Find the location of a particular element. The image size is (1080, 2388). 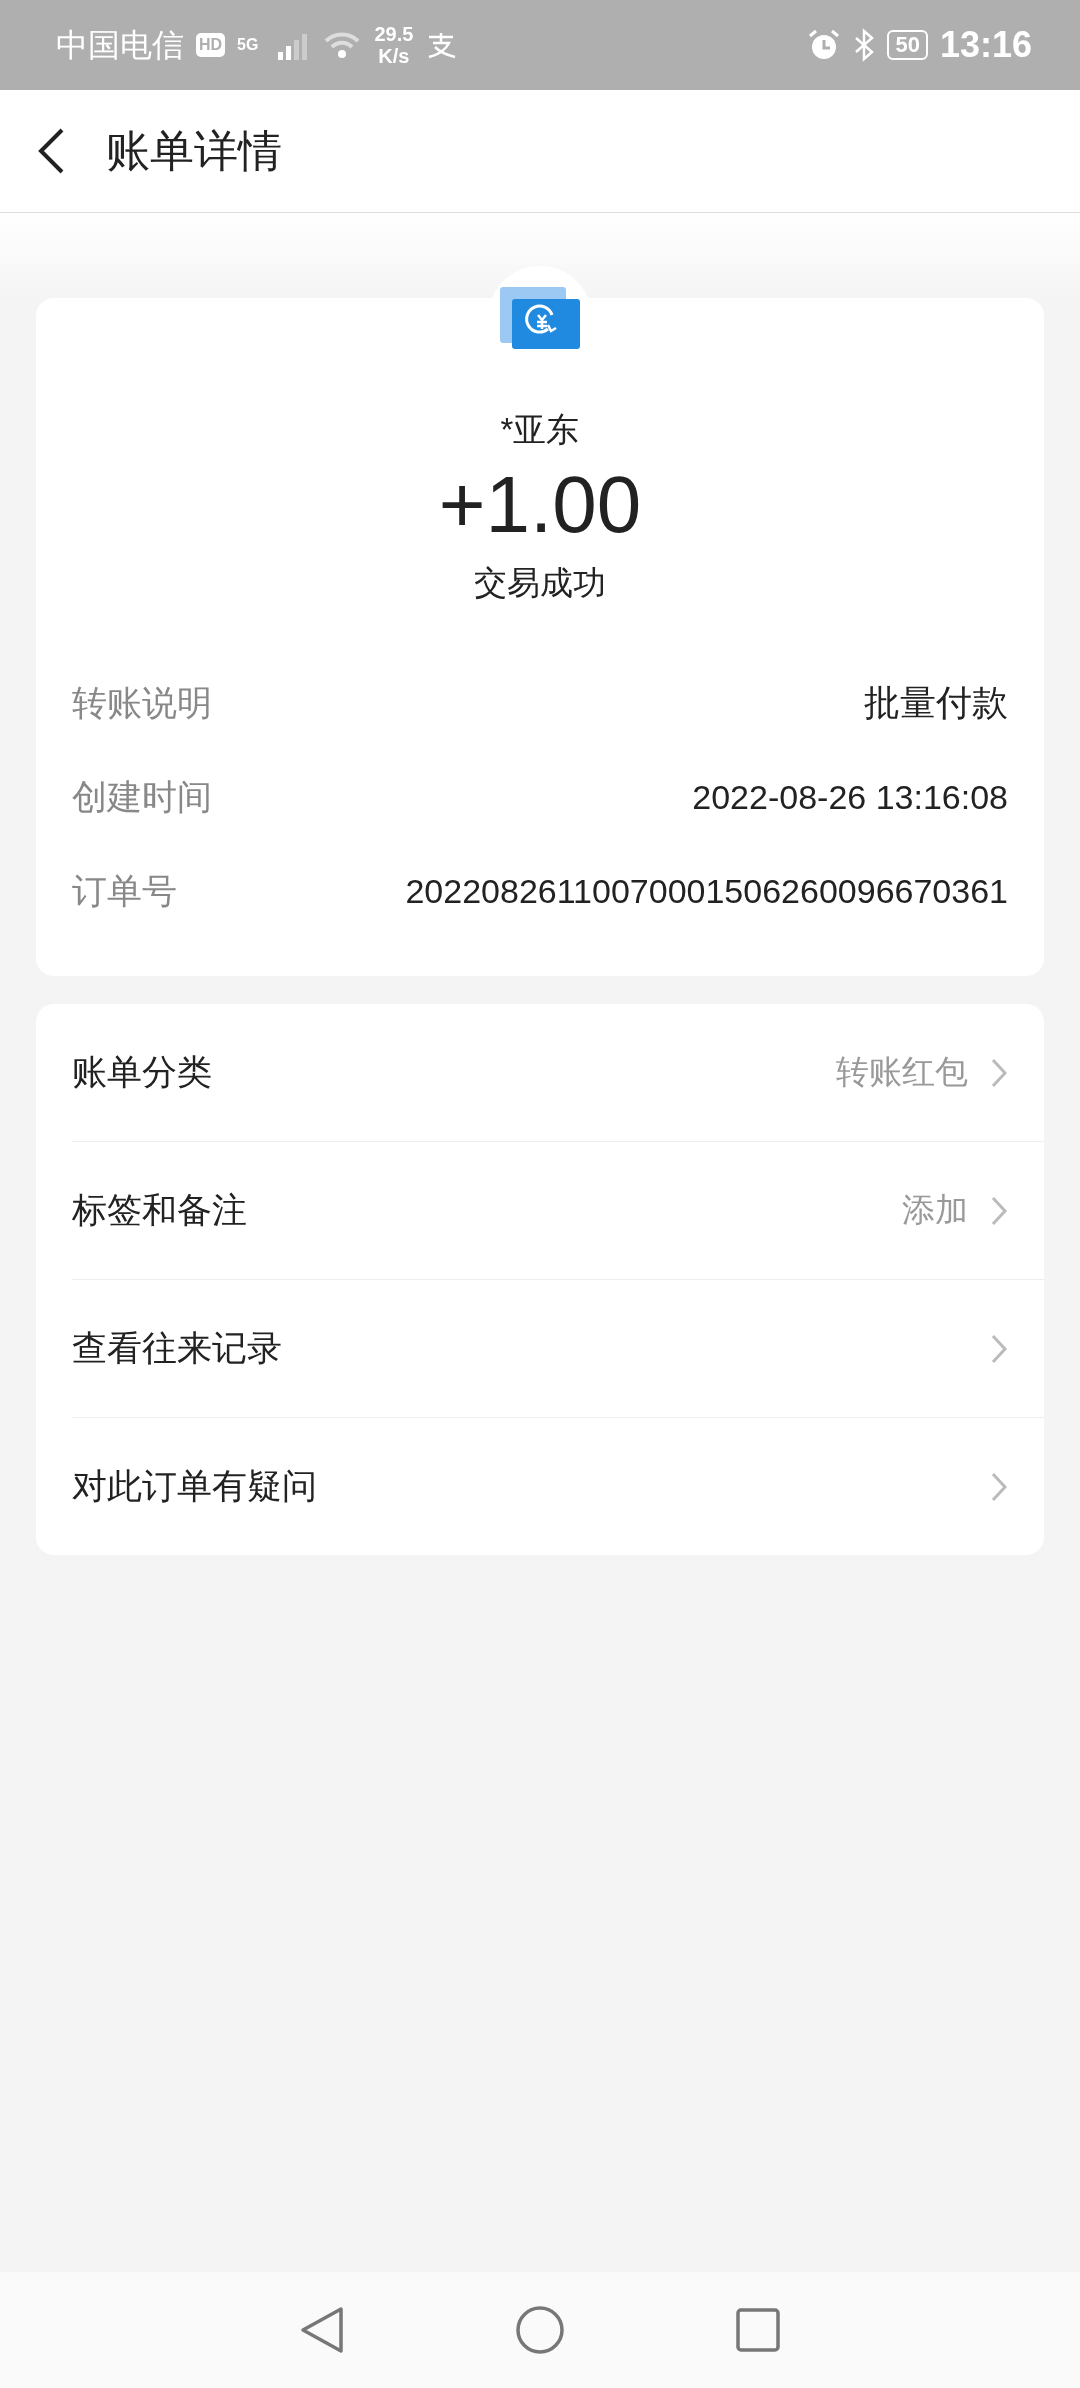

payer-name: *亚东 is located at coordinates (540, 430).